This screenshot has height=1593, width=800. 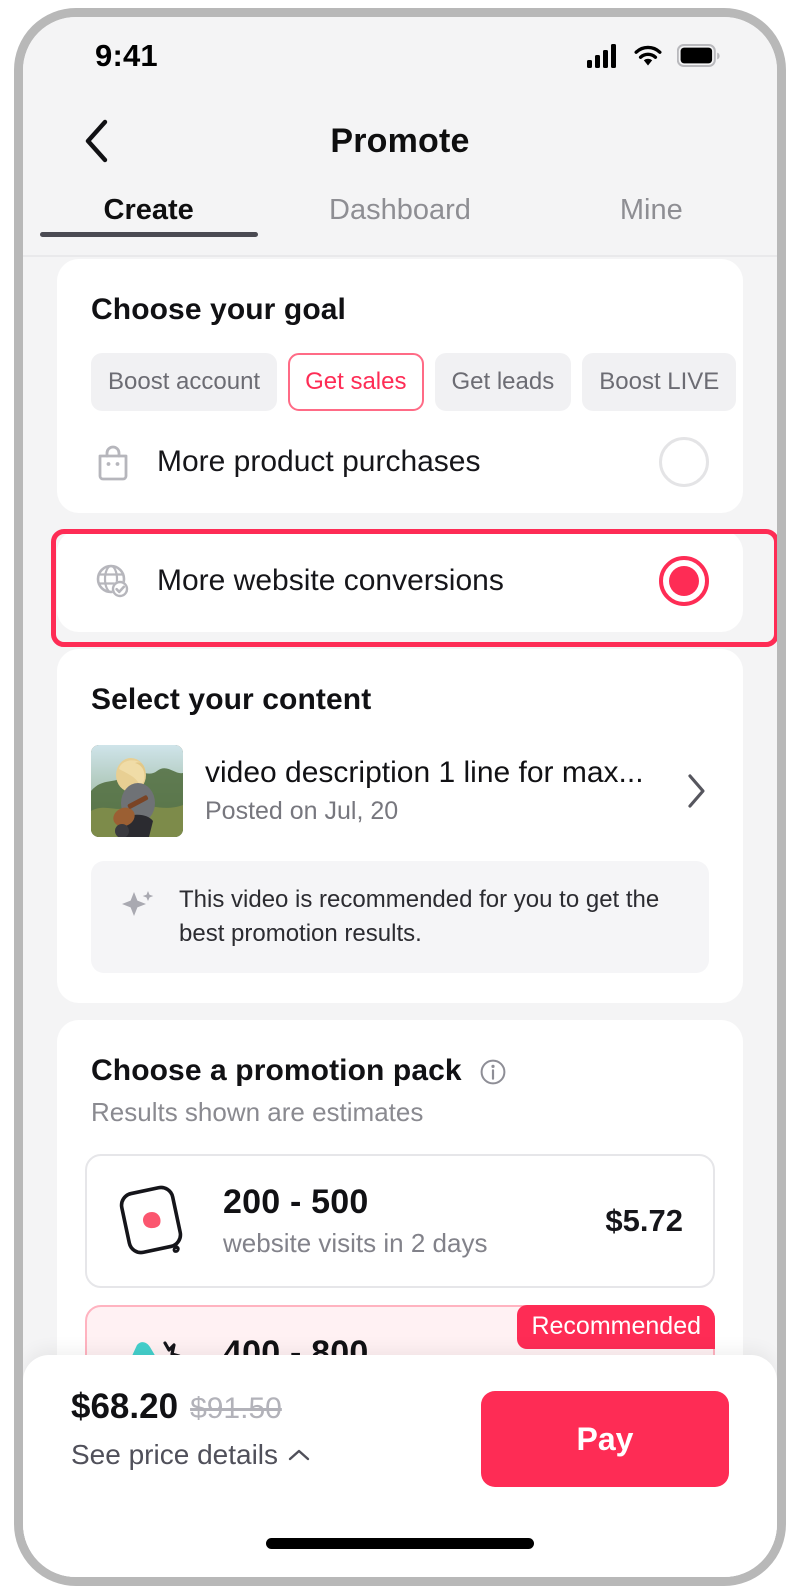 I want to click on goal-option-product-purchases: More product purchases, so click(x=400, y=462).